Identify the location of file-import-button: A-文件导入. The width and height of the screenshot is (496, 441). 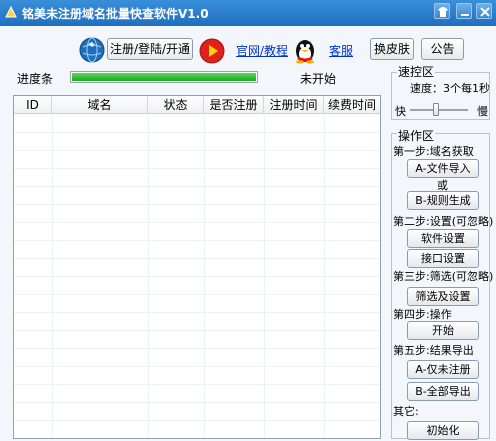
(443, 168).